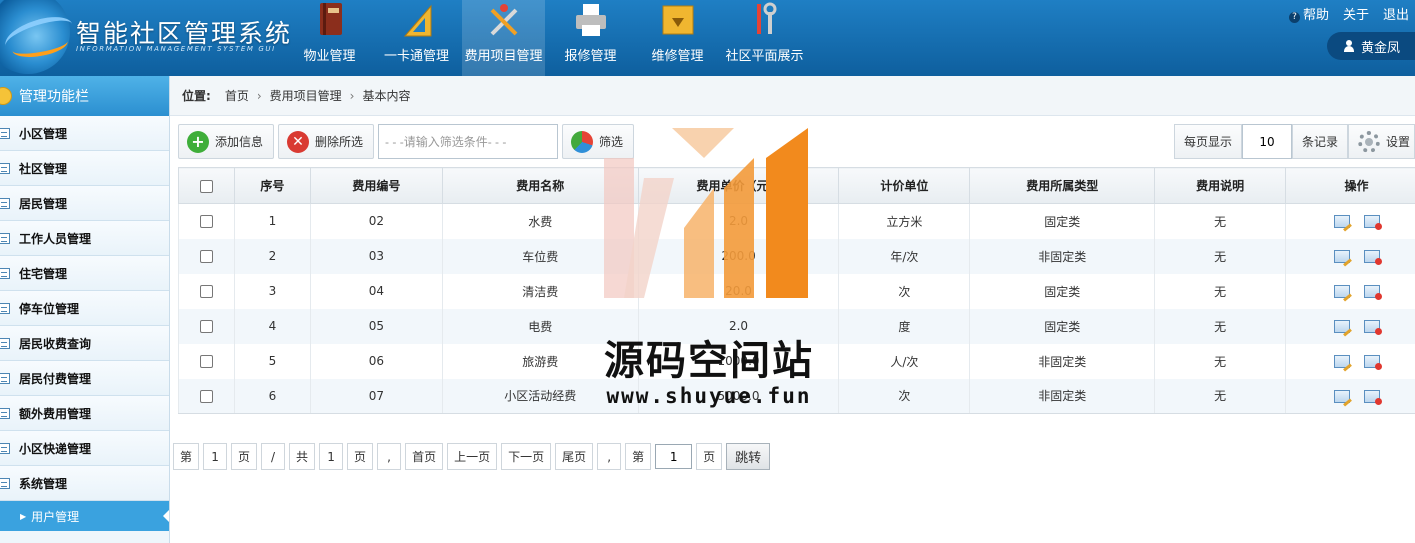 The image size is (1415, 543). I want to click on pie-chart-icon, so click(582, 141).